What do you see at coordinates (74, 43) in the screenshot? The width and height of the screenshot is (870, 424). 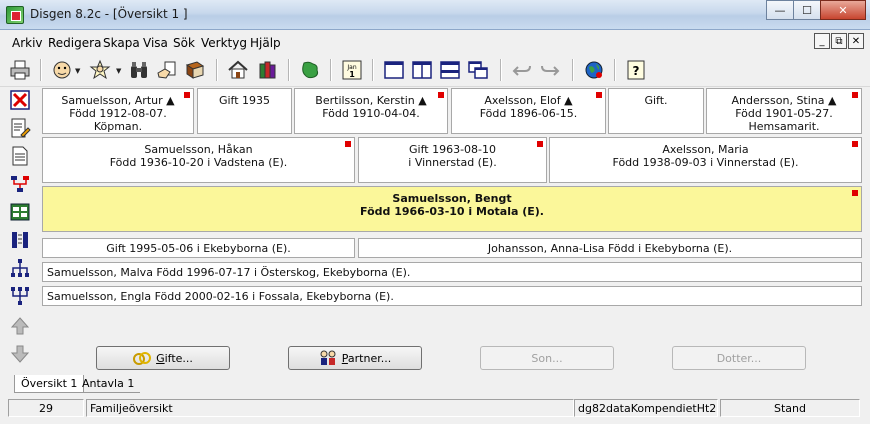 I see `menu-redigera: Redigera` at bounding box center [74, 43].